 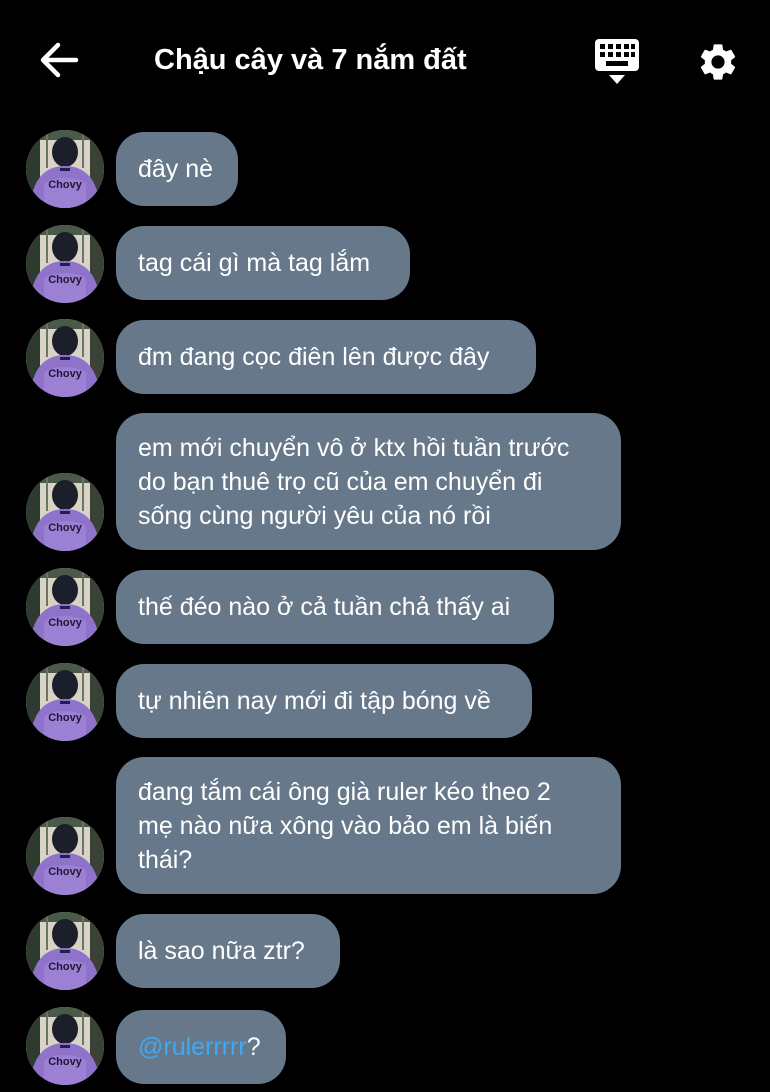 I want to click on message-bubble: @rulerrrrr?, so click(x=201, y=1047).